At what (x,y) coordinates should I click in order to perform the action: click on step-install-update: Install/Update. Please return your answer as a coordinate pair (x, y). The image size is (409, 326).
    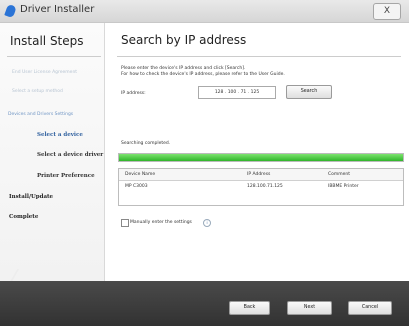
    Looking at the image, I should click on (31, 197).